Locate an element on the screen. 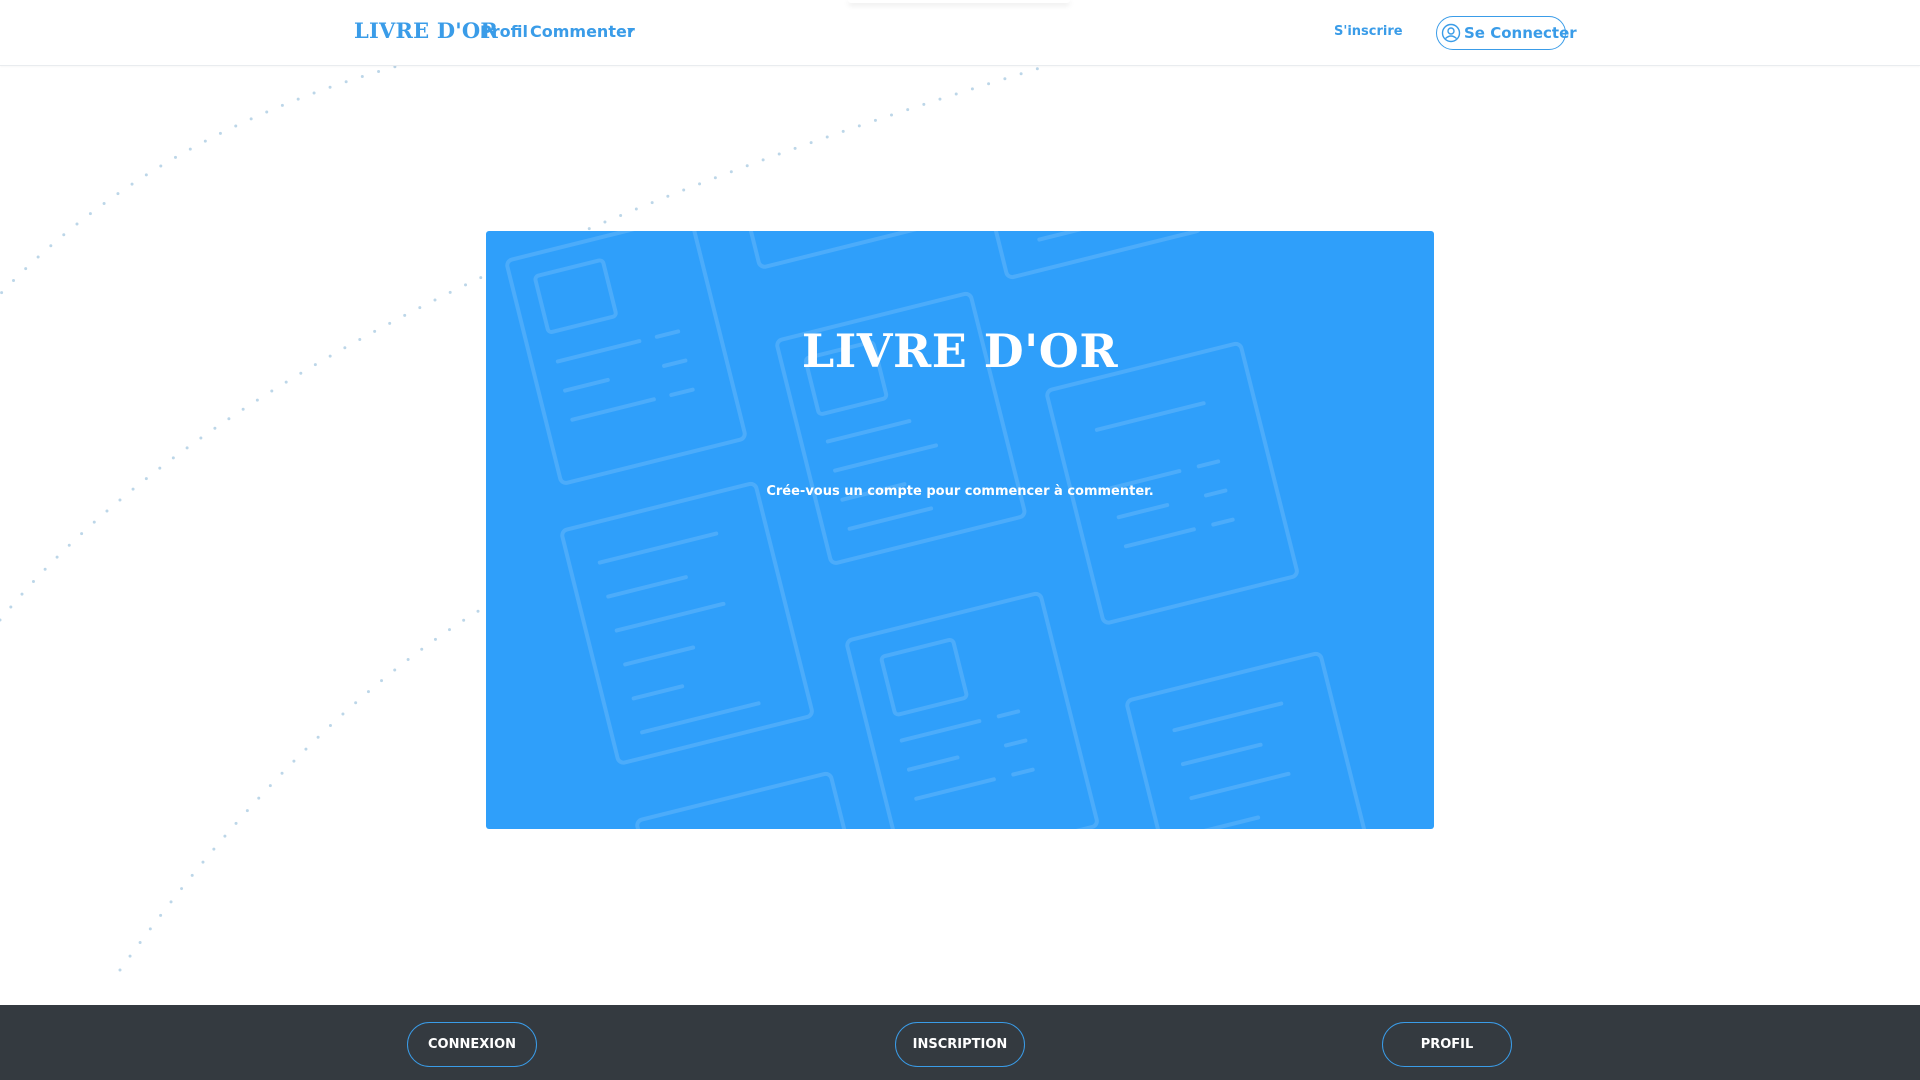 The width and height of the screenshot is (1920, 1080). login-button: Se Connecter is located at coordinates (1506, 33).